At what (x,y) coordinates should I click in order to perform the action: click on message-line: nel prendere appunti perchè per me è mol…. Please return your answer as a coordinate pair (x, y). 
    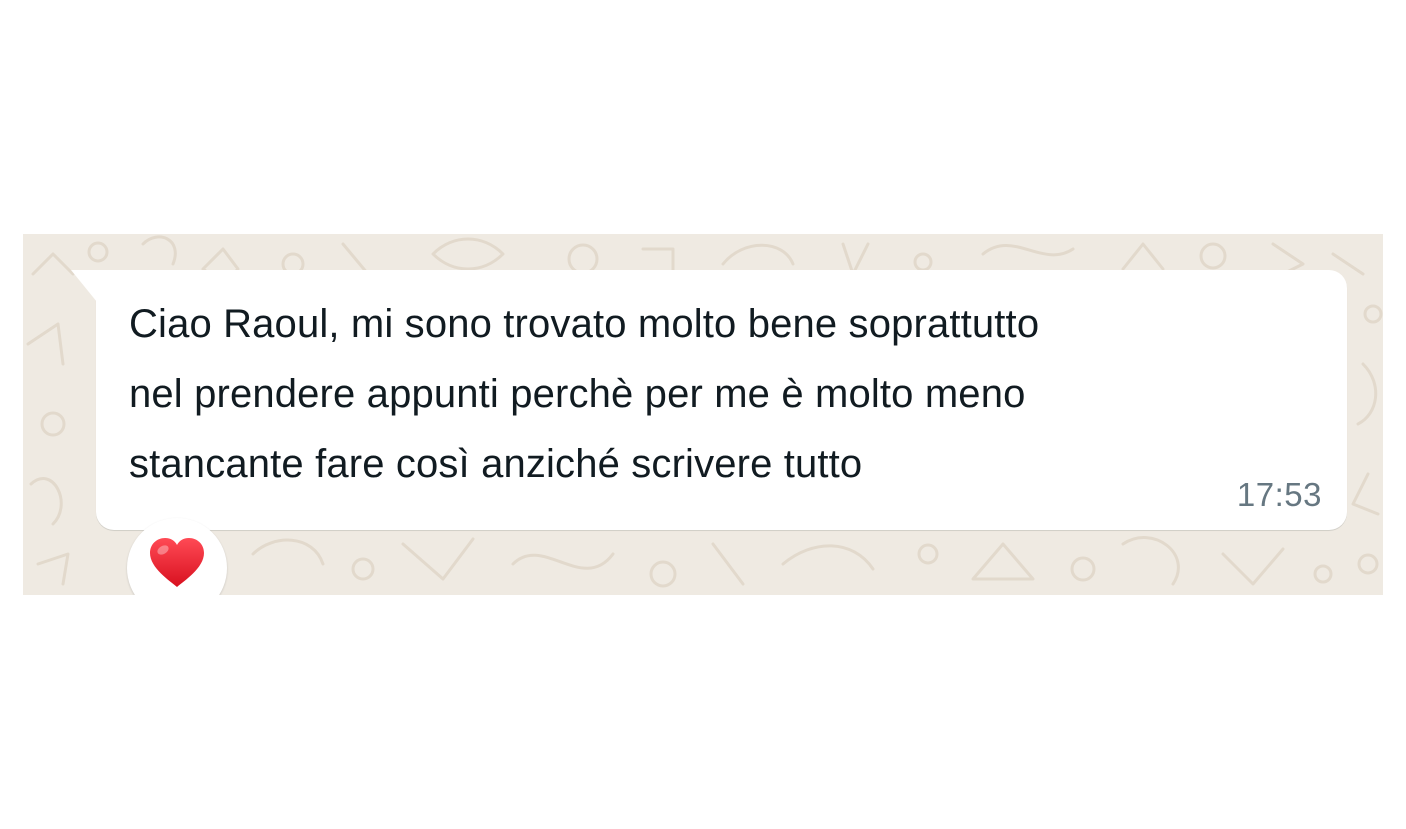
    Looking at the image, I should click on (577, 394).